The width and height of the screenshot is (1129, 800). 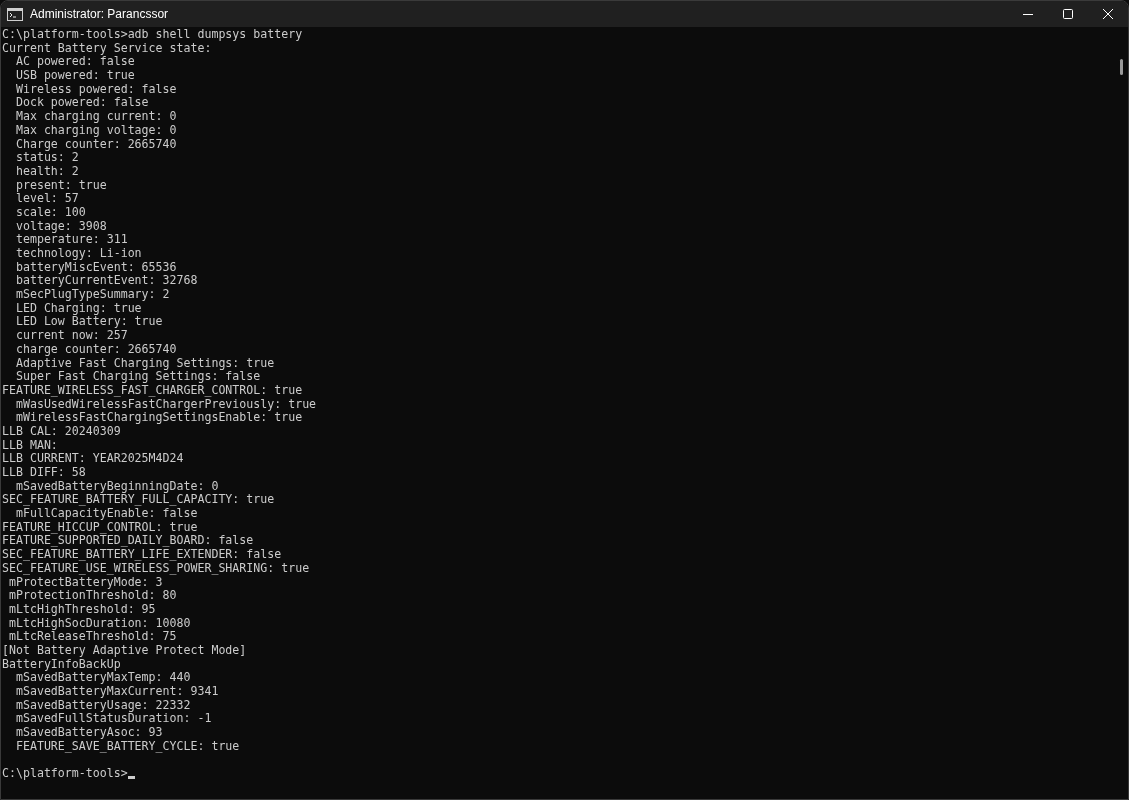 I want to click on output-line: USB powered: true, so click(x=74, y=76).